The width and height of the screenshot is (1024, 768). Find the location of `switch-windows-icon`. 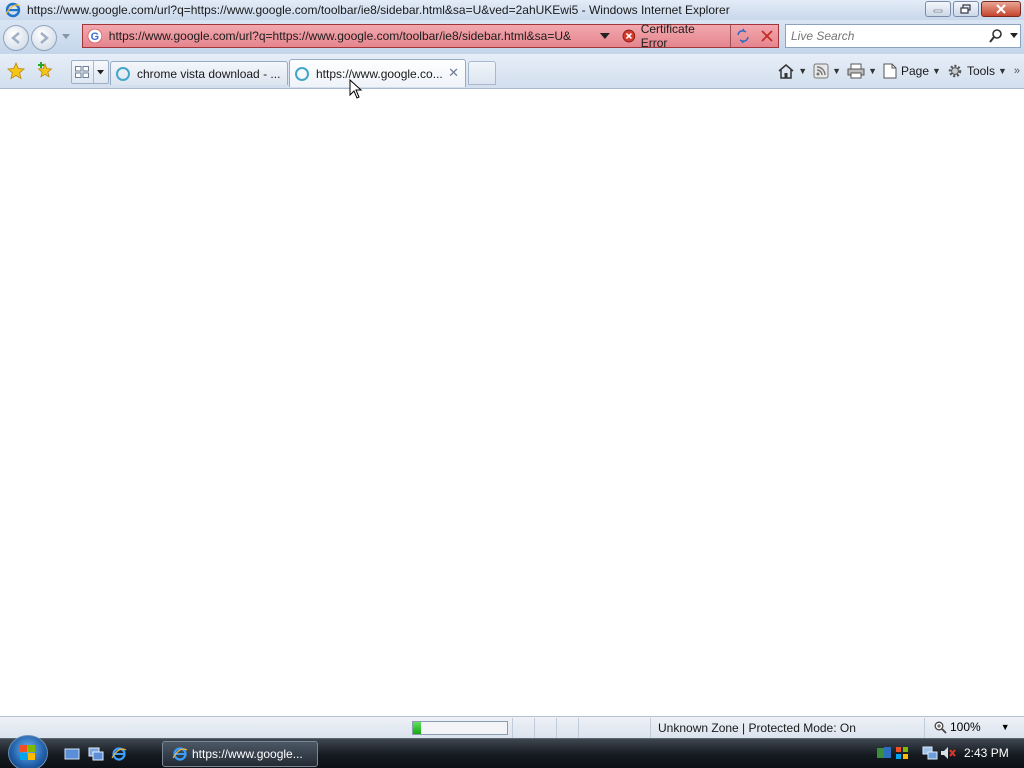

switch-windows-icon is located at coordinates (96, 754).